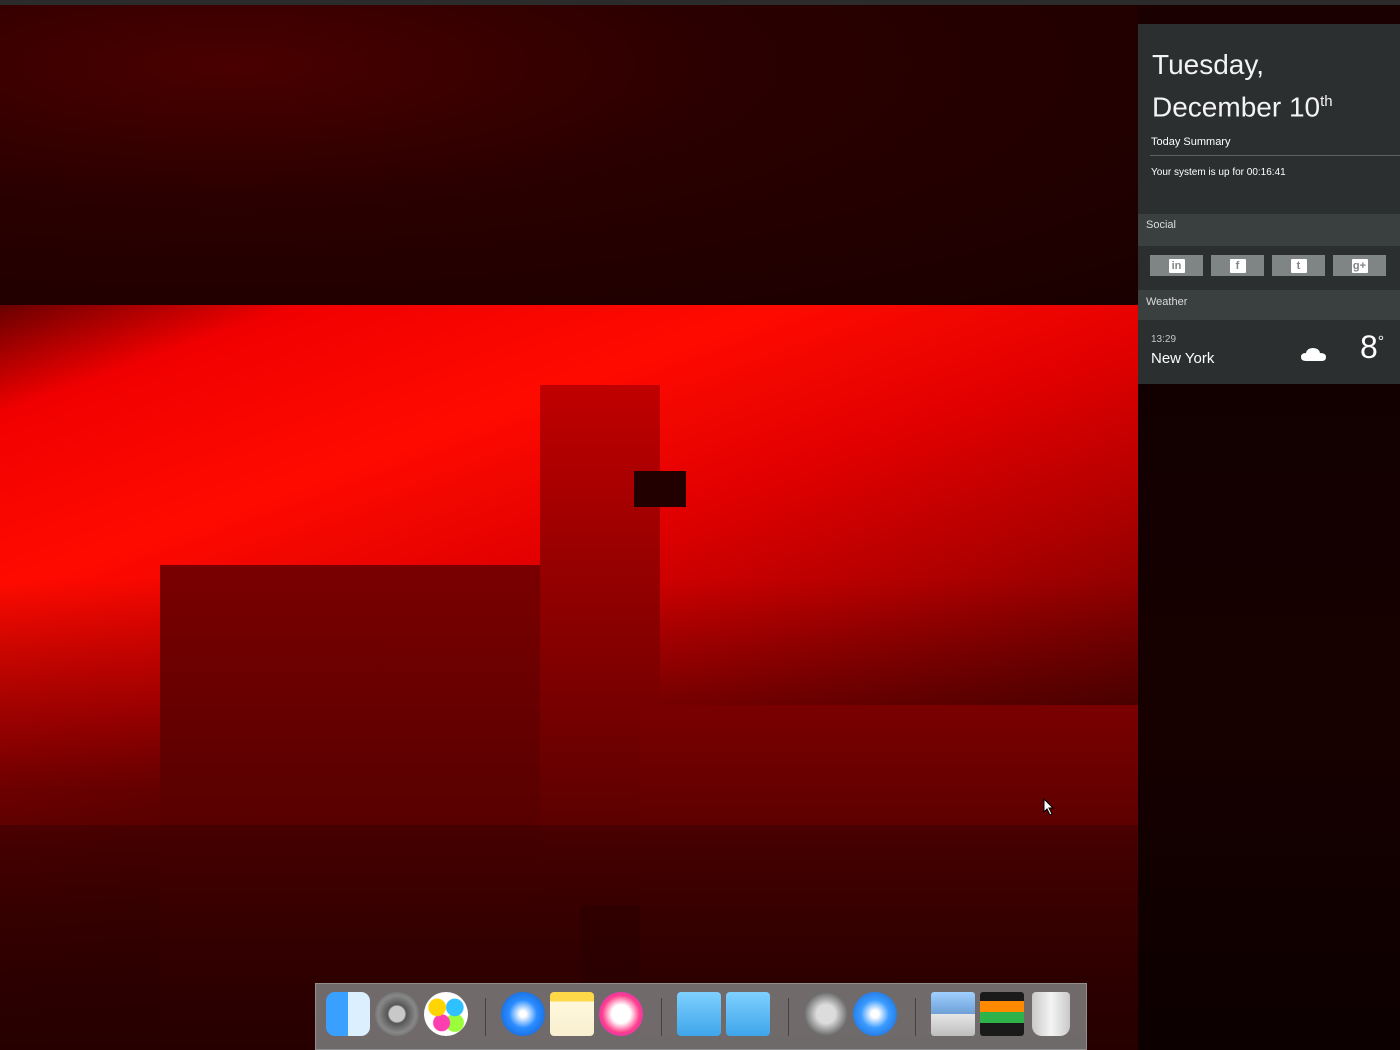  I want to click on rocket-icon, so click(826, 1014).